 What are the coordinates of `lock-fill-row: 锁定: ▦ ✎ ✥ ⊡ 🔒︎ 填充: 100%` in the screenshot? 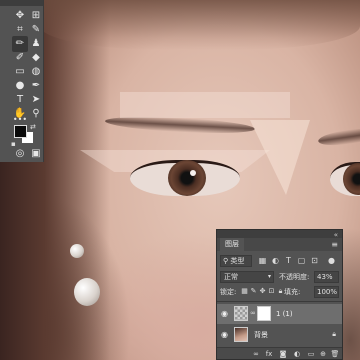 It's located at (279, 292).